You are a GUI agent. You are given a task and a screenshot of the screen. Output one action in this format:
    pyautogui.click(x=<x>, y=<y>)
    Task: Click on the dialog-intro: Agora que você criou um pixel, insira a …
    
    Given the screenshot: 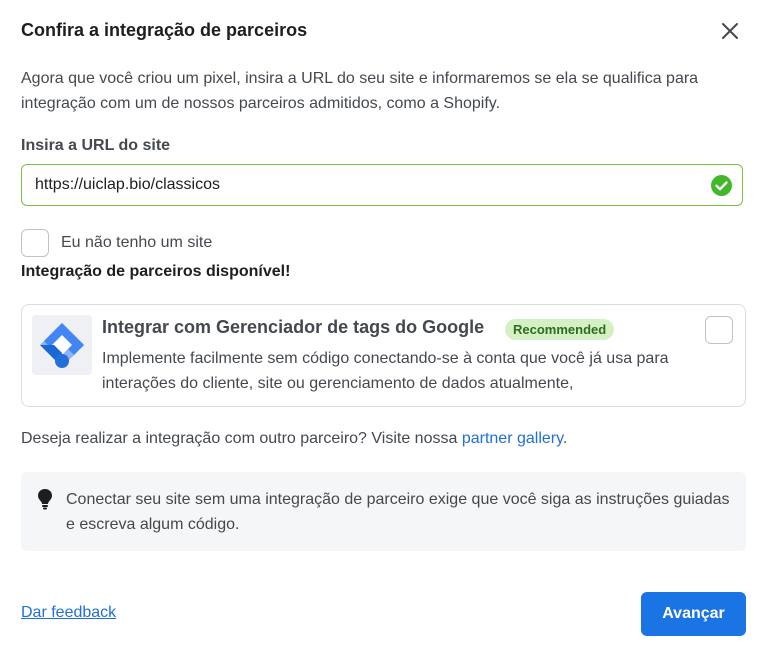 What is the action you would take?
    pyautogui.click(x=360, y=91)
    